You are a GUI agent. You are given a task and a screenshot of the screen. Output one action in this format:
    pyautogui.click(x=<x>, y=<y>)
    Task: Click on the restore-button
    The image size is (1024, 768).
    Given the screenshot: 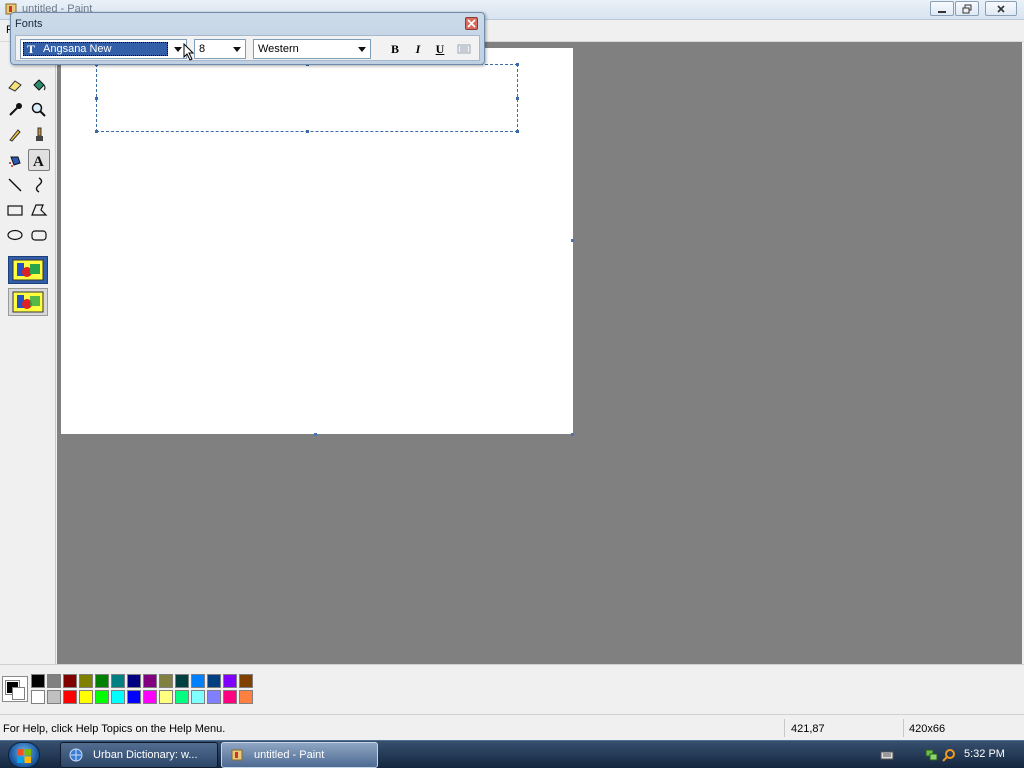 What is the action you would take?
    pyautogui.click(x=967, y=8)
    